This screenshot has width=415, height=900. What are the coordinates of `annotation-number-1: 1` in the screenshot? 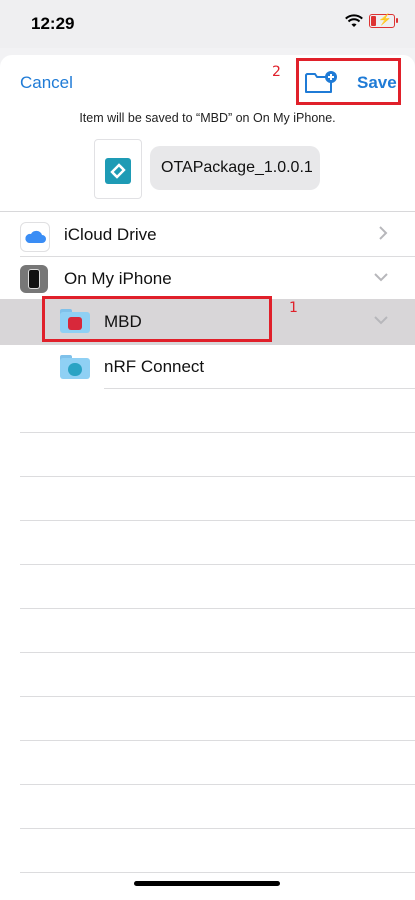 It's located at (293, 308).